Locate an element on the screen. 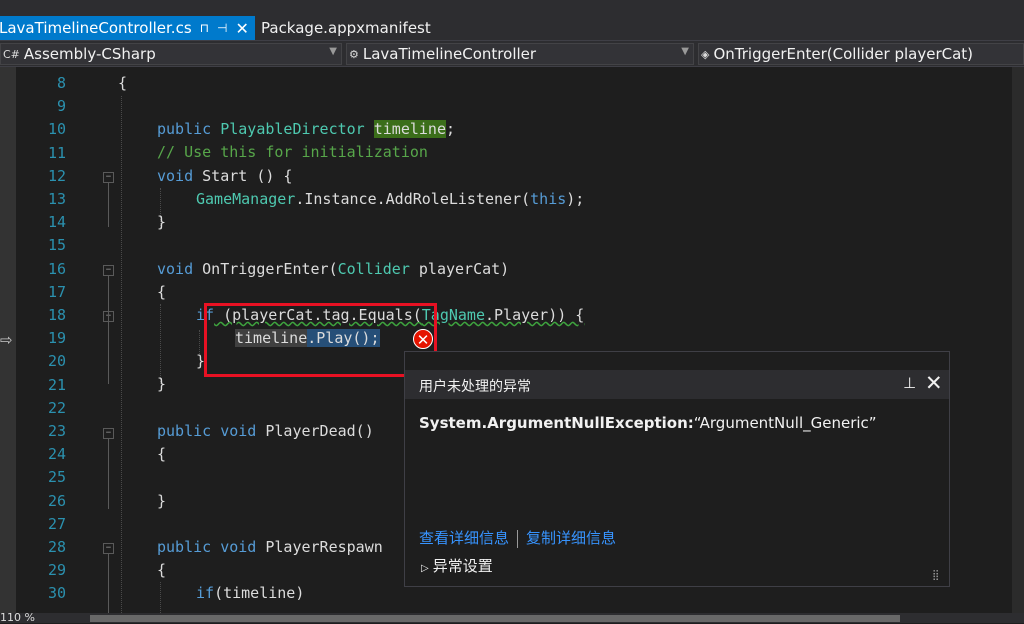  code-line: public void PlayerRespawn is located at coordinates (270, 547).